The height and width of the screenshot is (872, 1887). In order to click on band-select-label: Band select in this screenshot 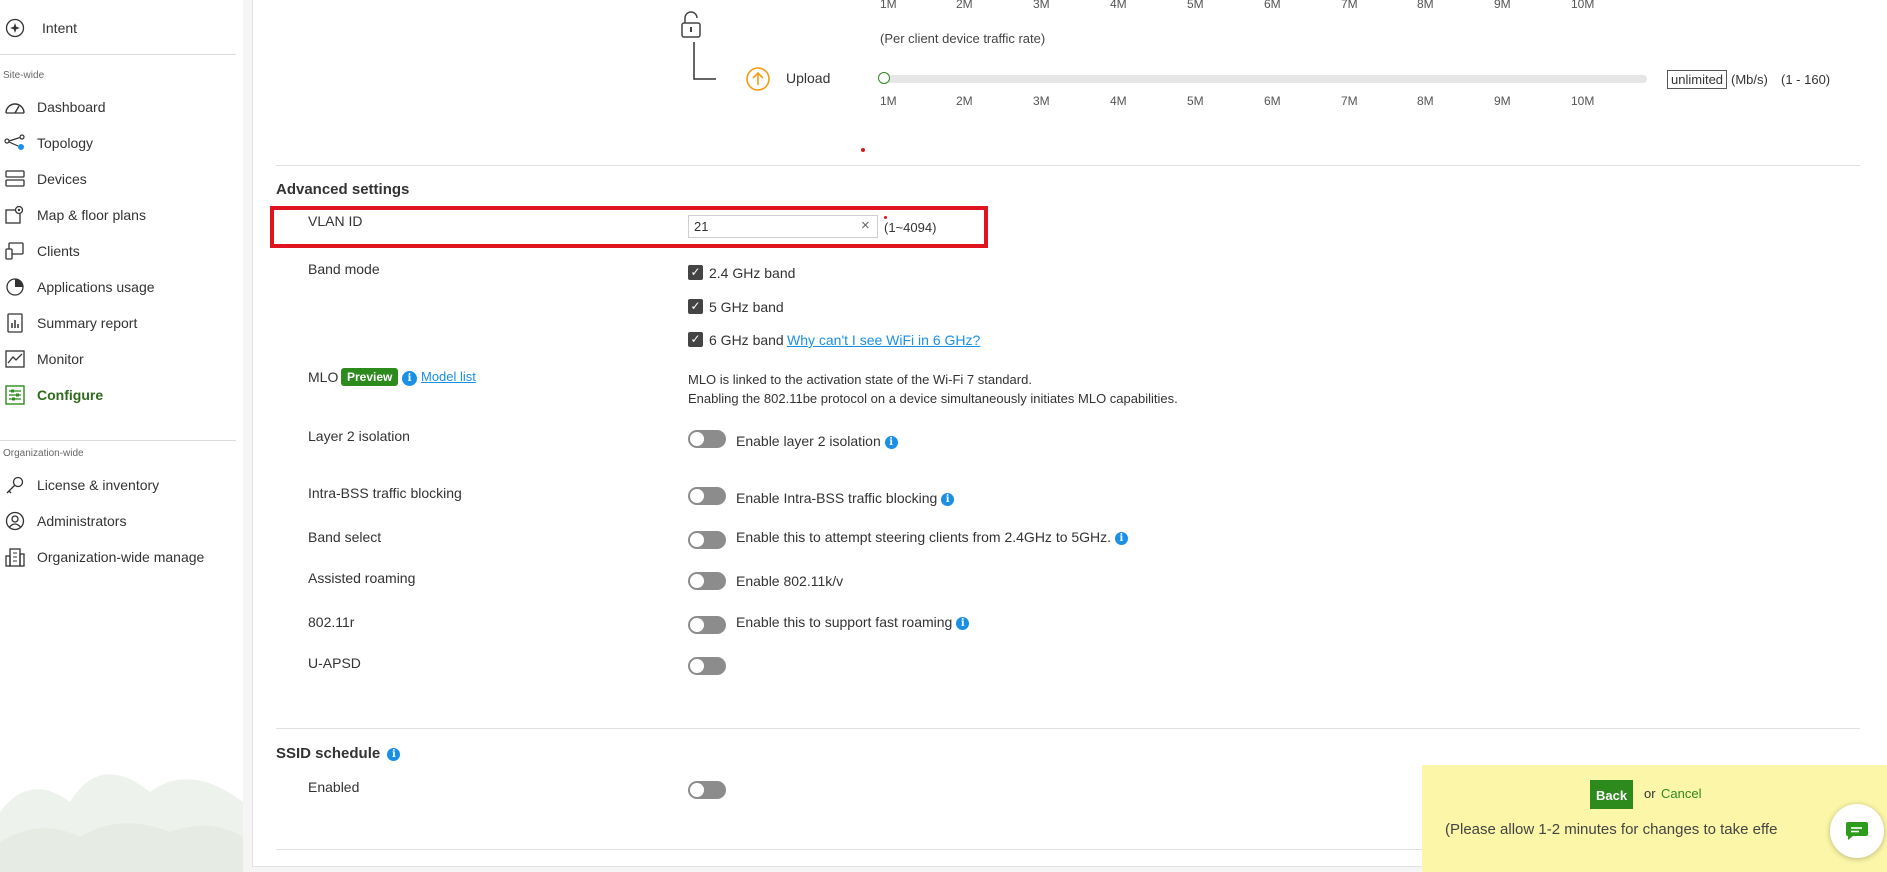, I will do `click(345, 537)`.